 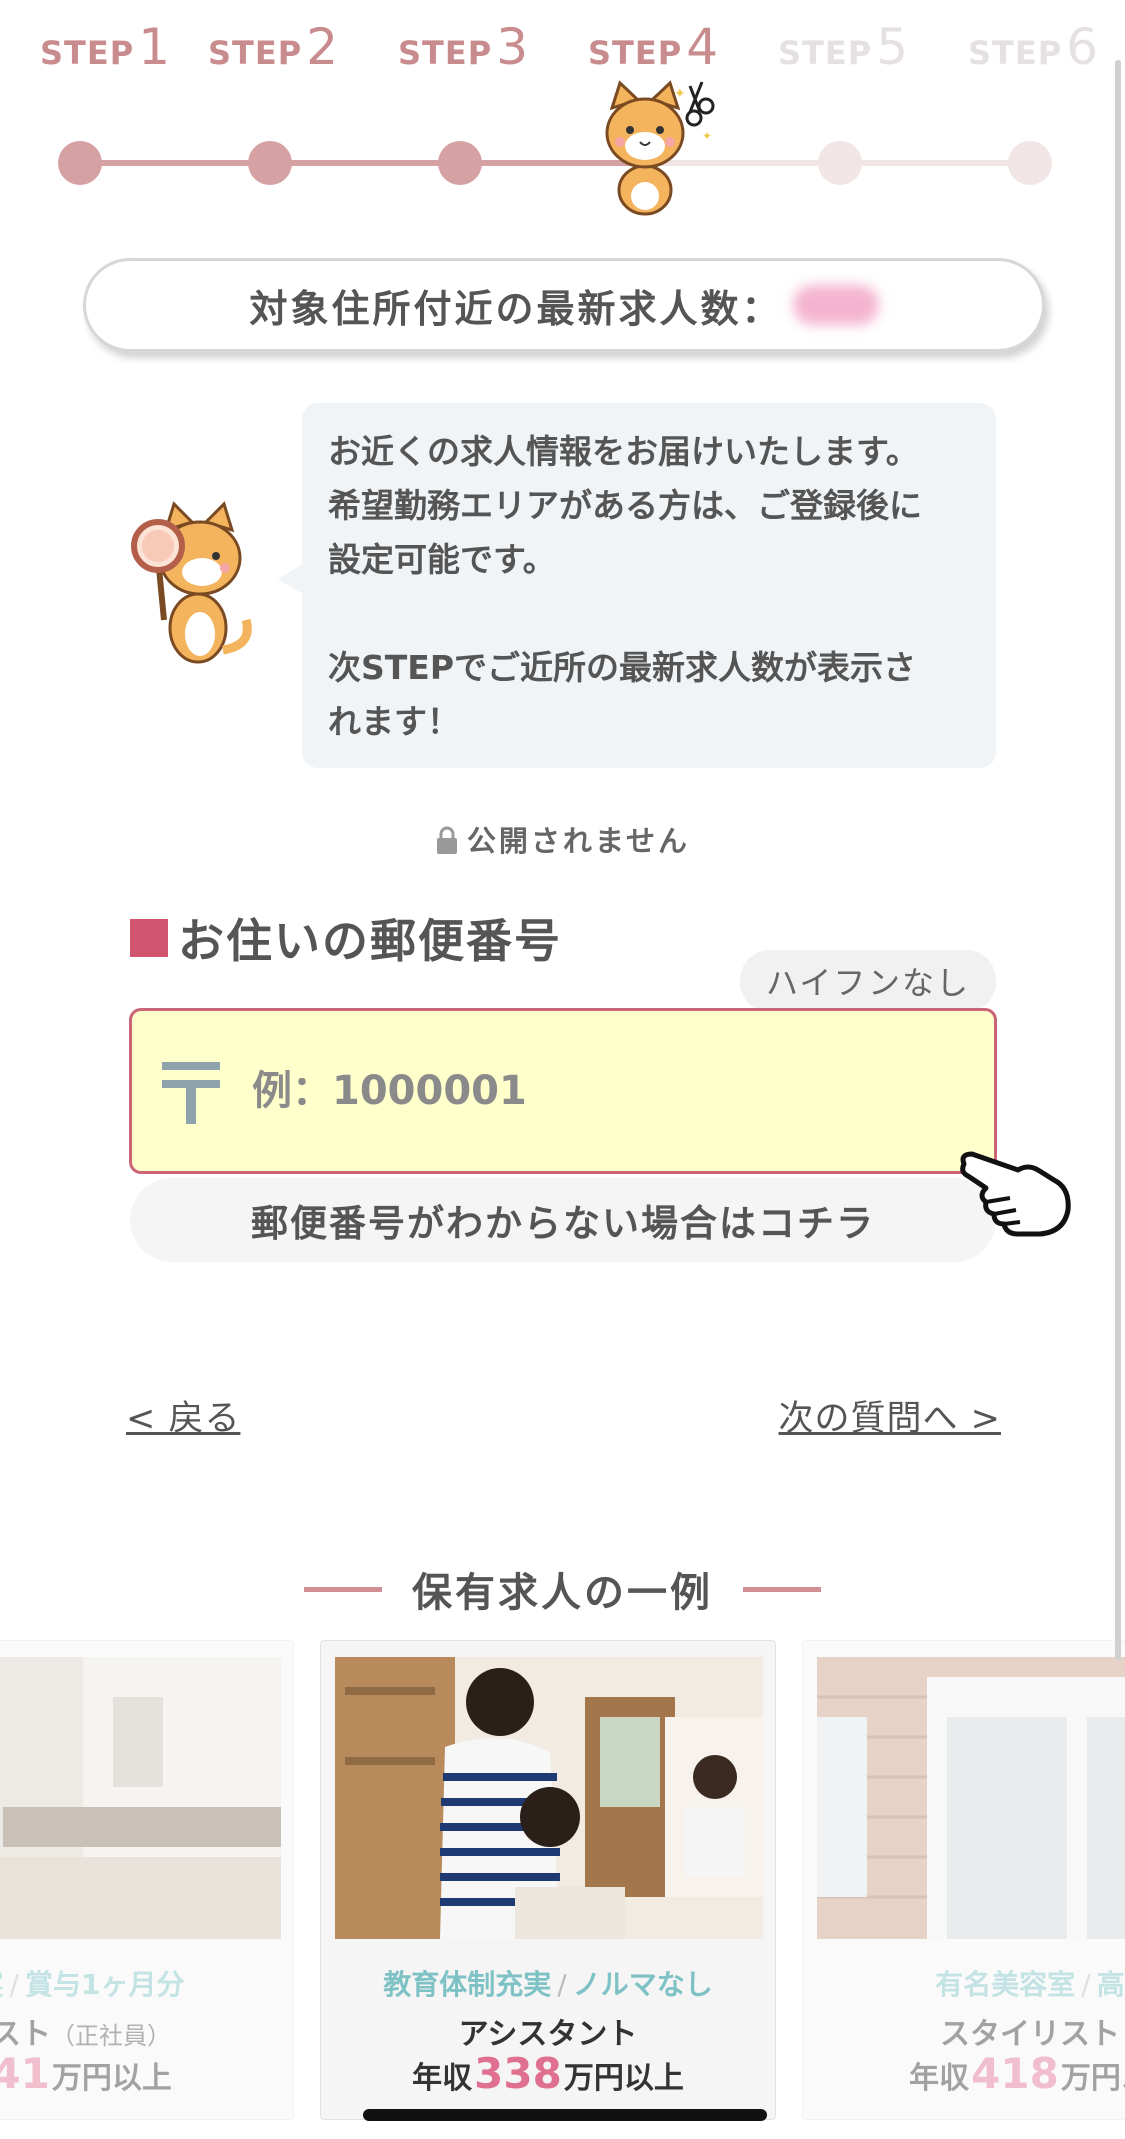 I want to click on step-5-dot, so click(x=840, y=163).